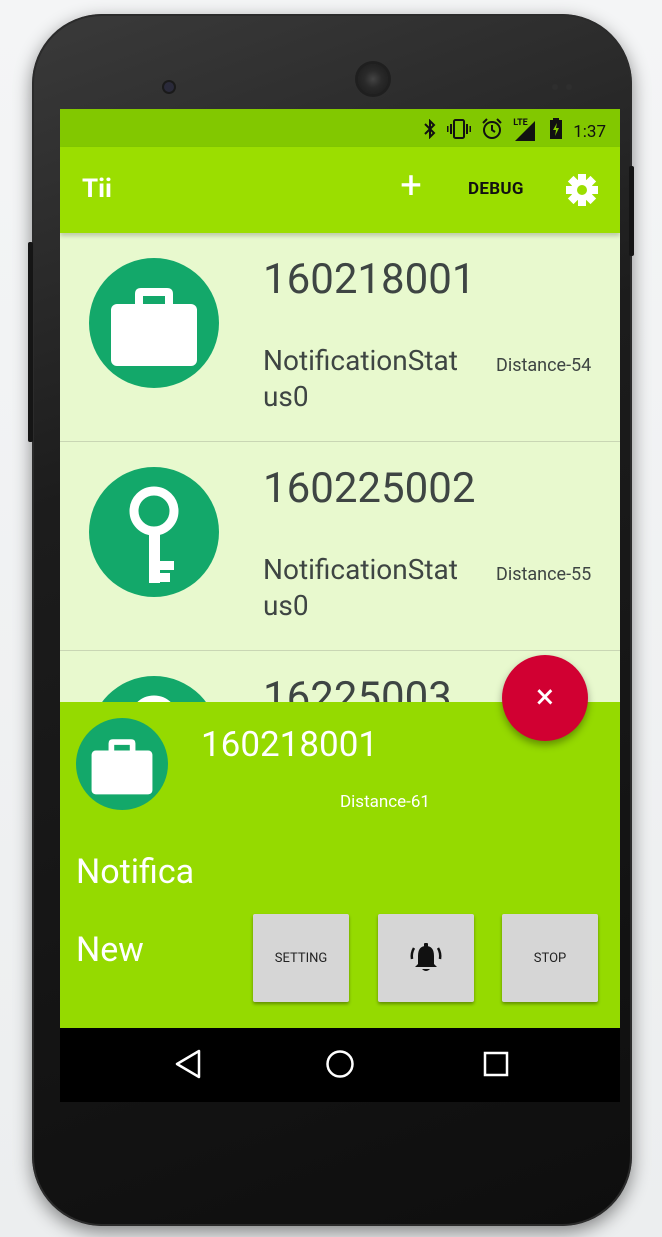 Image resolution: width=662 pixels, height=1237 pixels. I want to click on item-id: 160225002, so click(369, 488).